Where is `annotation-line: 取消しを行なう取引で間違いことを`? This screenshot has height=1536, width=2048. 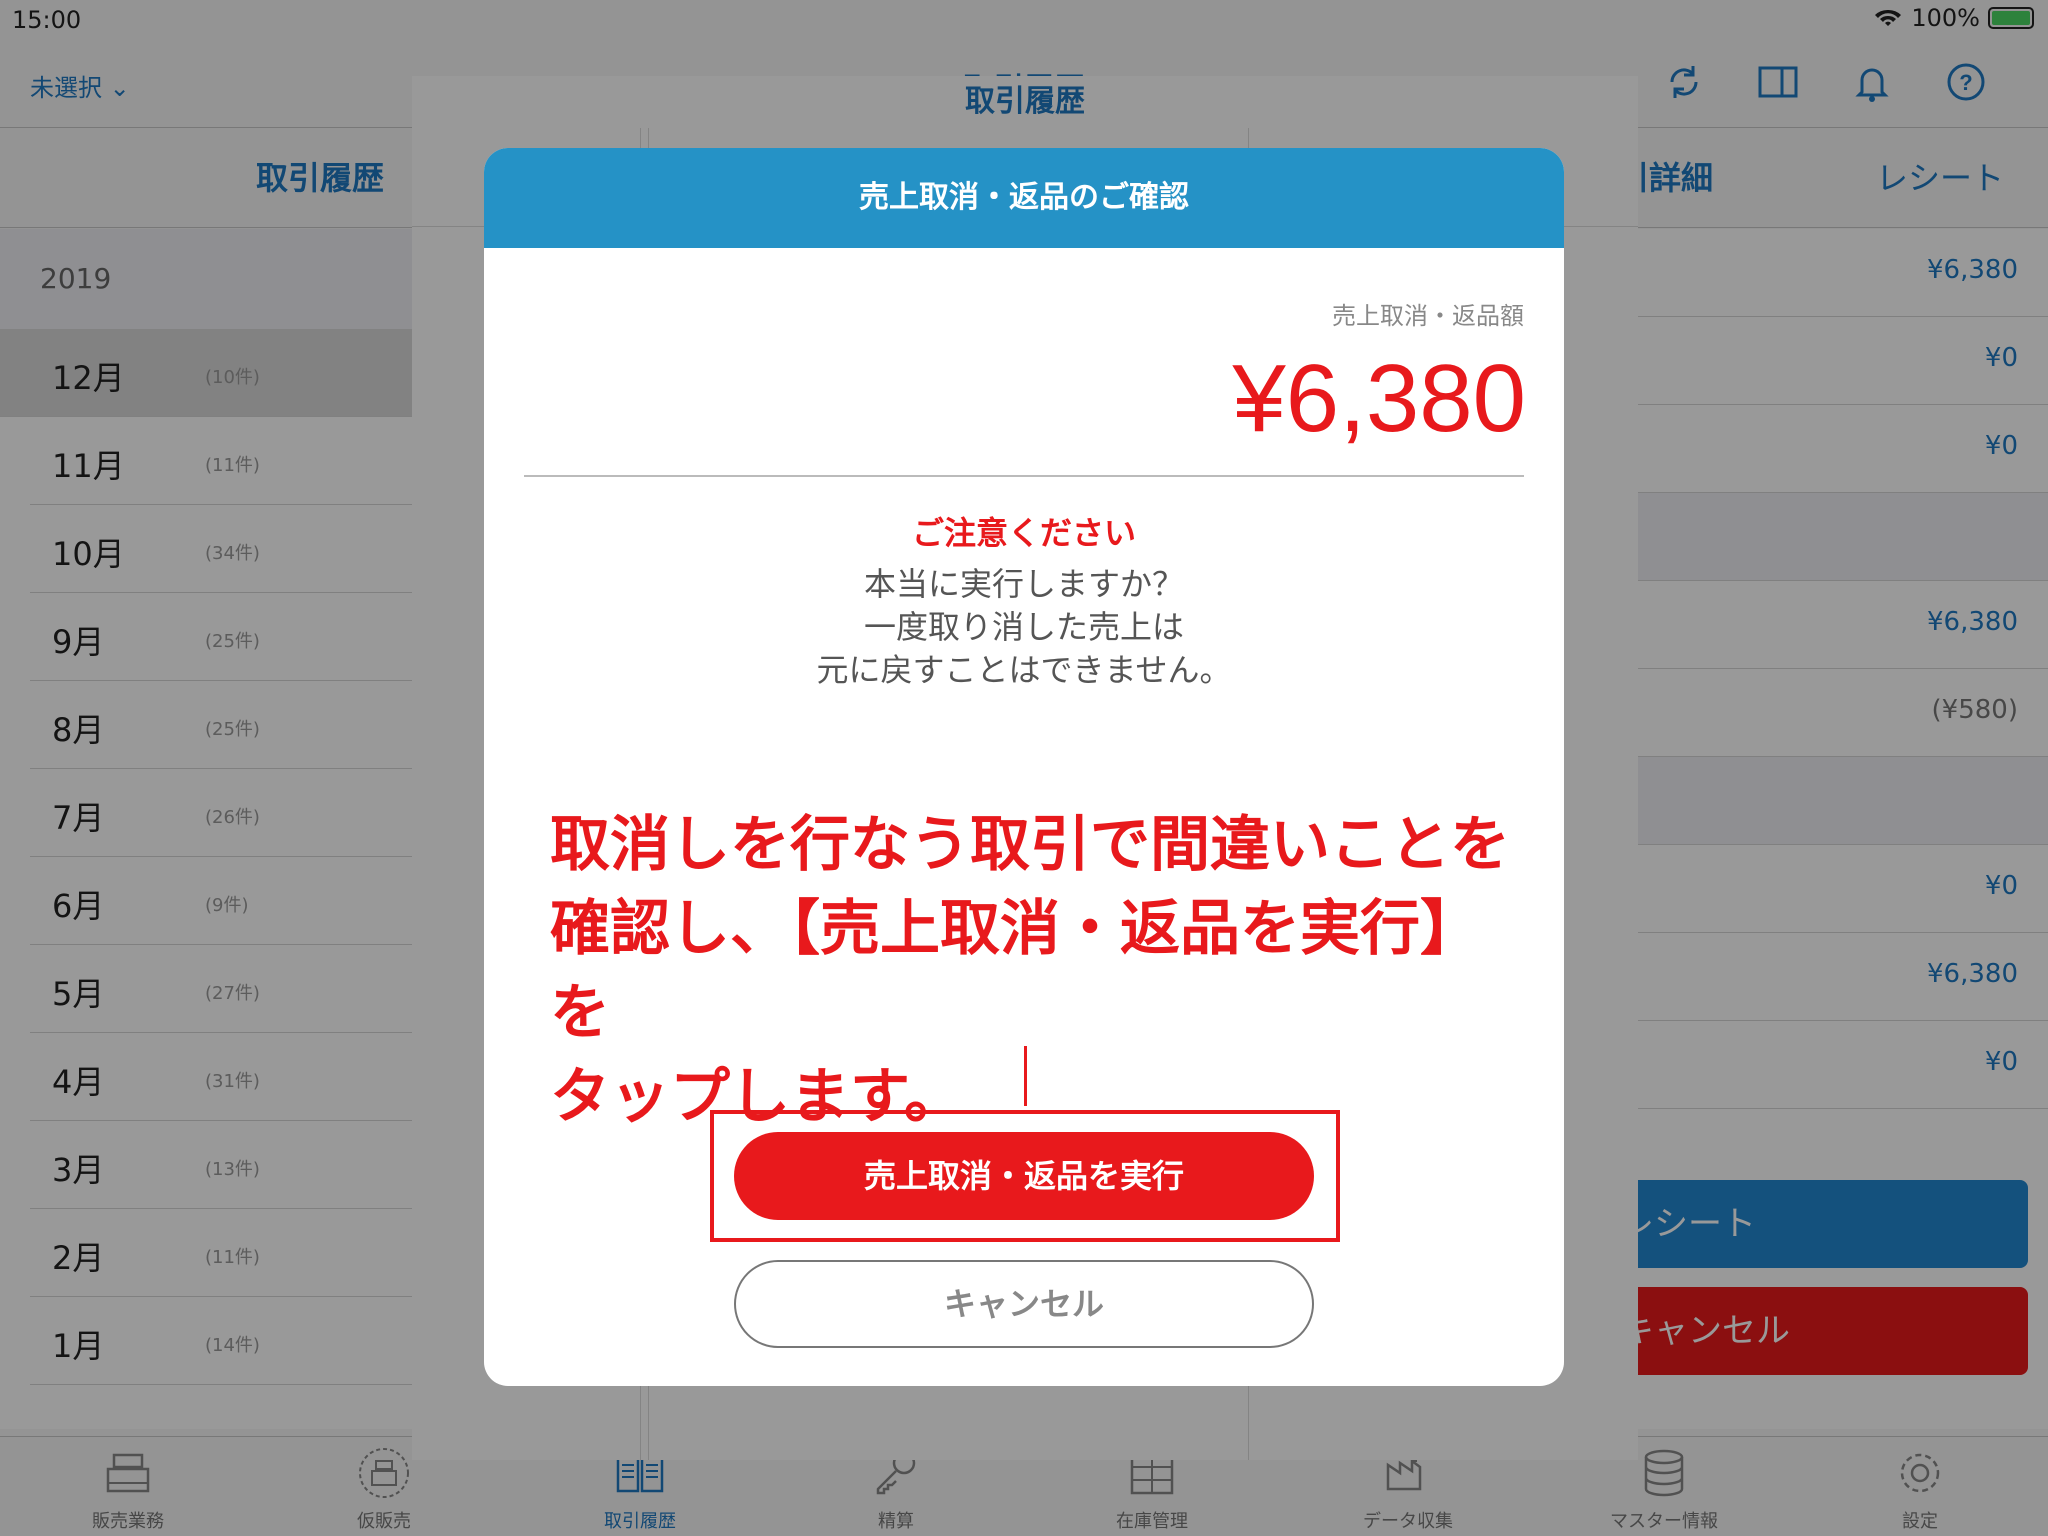 annotation-line: 取消しを行なう取引で間違いことを is located at coordinates (1030, 845).